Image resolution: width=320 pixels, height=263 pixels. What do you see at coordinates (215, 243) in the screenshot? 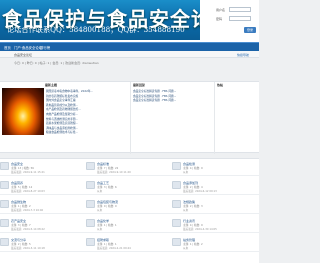
I see `forum-board: 站务管理 主题: 1 | 帖数: 2 从未` at bounding box center [215, 243].